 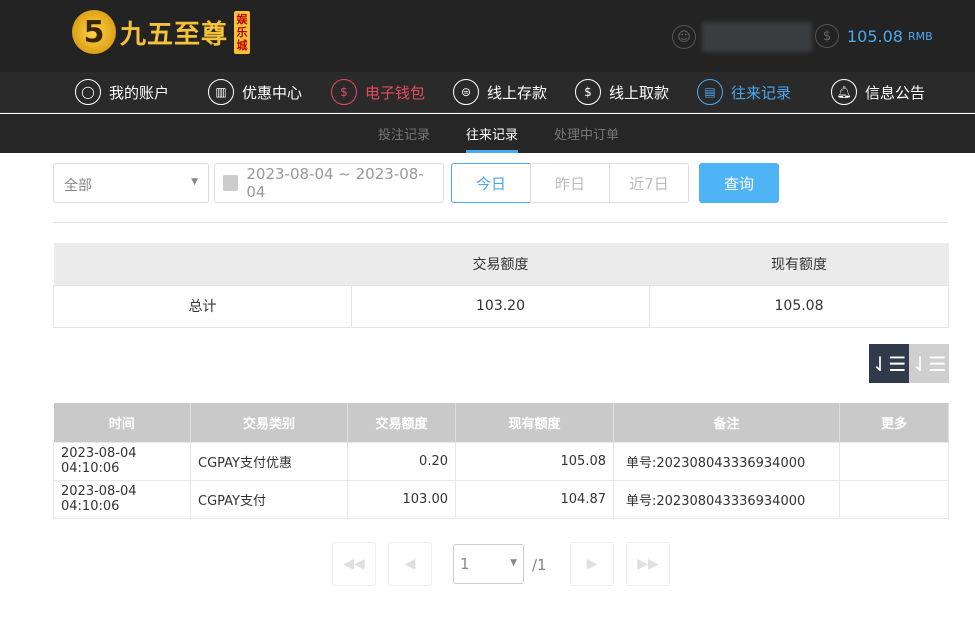 What do you see at coordinates (827, 36) in the screenshot?
I see `dollar-icon: $` at bounding box center [827, 36].